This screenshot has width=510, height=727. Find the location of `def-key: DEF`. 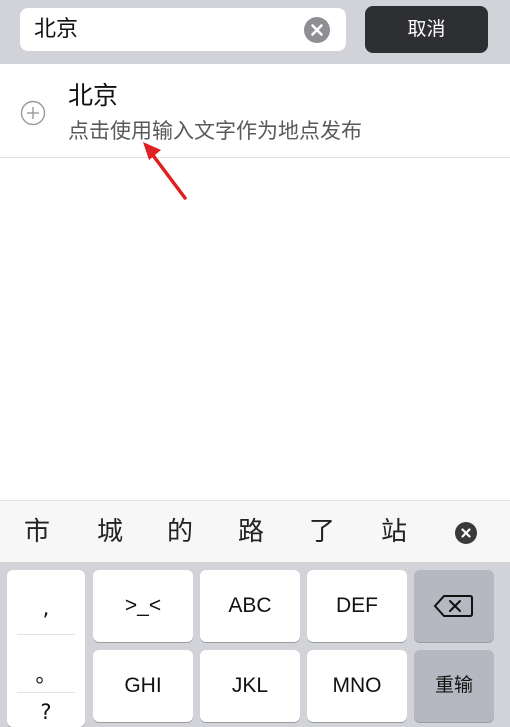

def-key: DEF is located at coordinates (357, 606).